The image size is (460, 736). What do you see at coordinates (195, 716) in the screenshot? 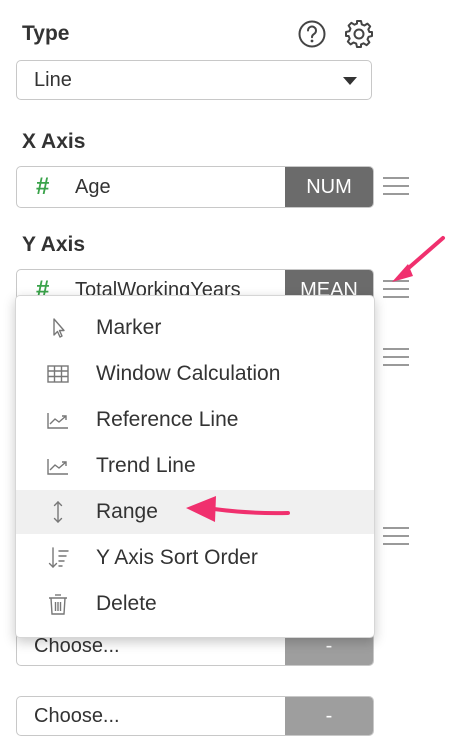
I see `choose-select: Choose... -` at bounding box center [195, 716].